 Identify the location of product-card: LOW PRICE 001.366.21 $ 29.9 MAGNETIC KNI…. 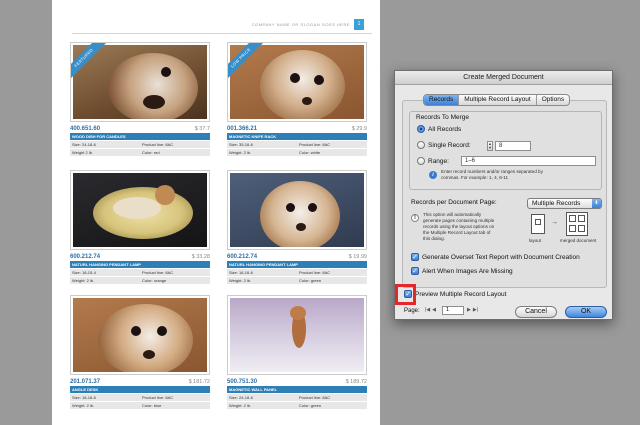
(297, 100).